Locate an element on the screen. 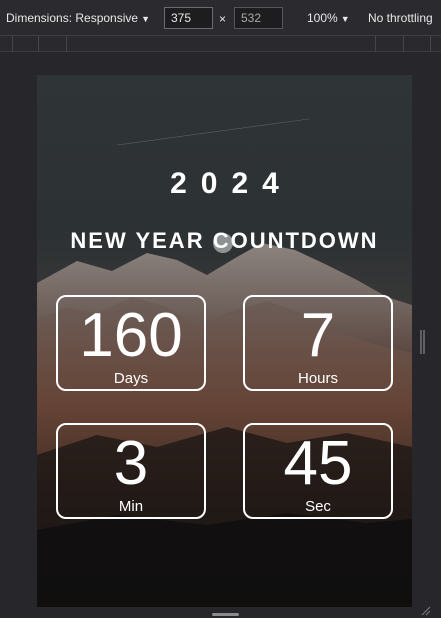 Image resolution: width=441 pixels, height=618 pixels. resize-handle-bottom-icon is located at coordinates (225, 614).